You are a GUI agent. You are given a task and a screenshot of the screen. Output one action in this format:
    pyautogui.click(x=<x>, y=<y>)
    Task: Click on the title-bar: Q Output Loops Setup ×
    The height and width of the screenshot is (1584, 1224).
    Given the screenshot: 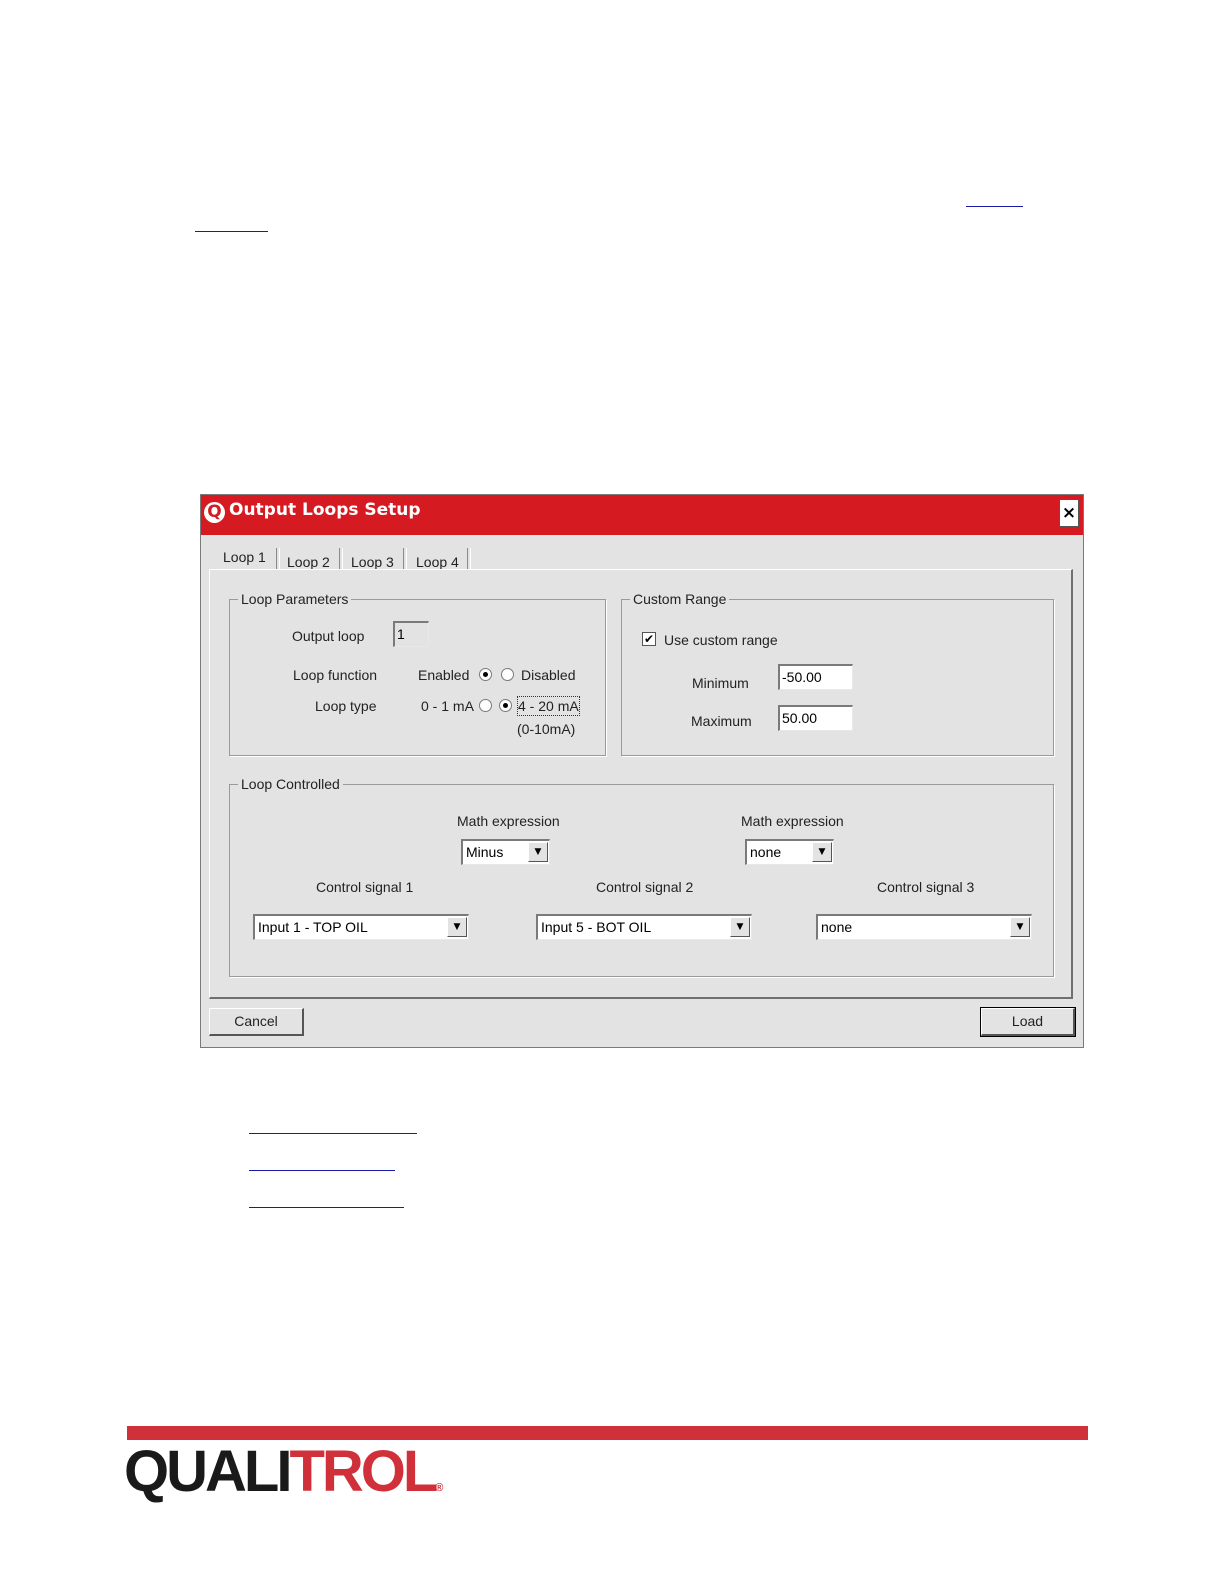 What is the action you would take?
    pyautogui.click(x=642, y=515)
    